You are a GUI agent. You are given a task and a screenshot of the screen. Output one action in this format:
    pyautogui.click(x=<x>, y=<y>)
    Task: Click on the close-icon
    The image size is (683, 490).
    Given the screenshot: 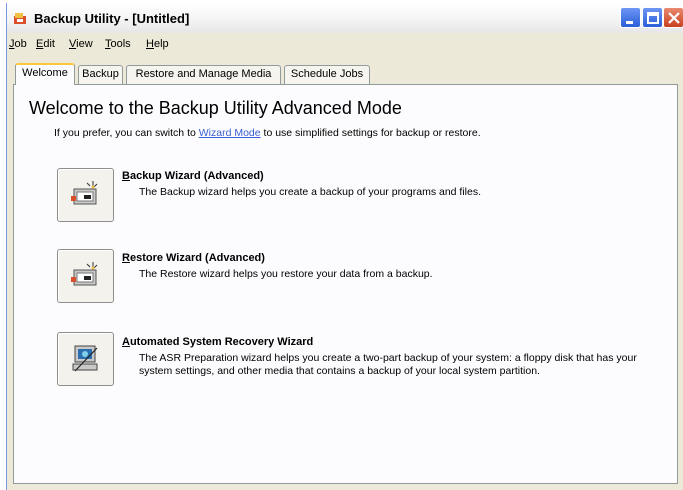 What is the action you would take?
    pyautogui.click(x=674, y=18)
    